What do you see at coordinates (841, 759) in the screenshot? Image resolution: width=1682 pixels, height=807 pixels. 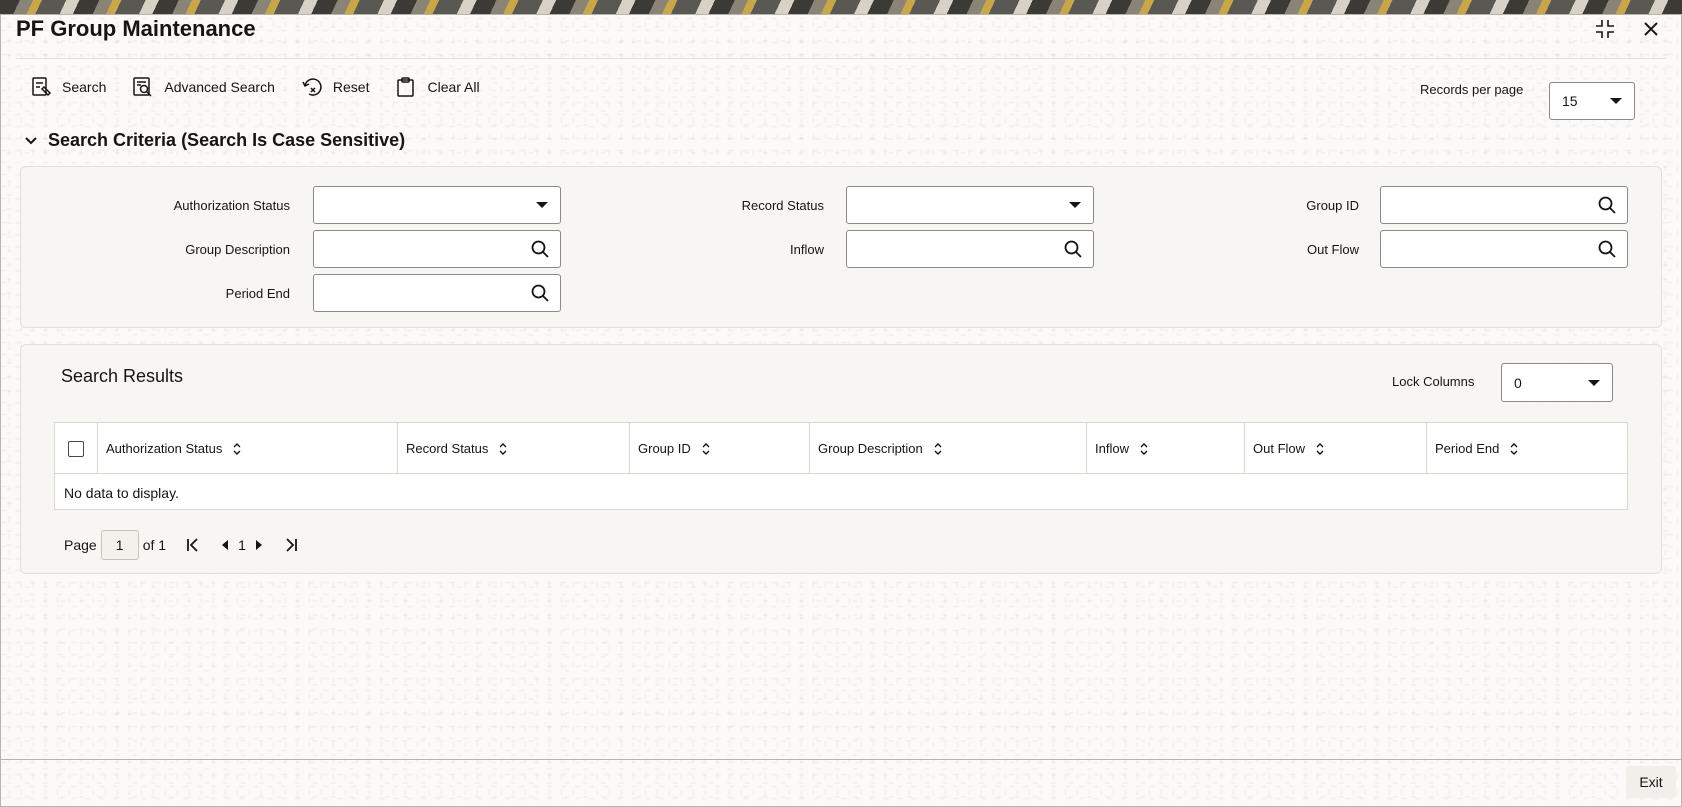 I see `footer-divider` at bounding box center [841, 759].